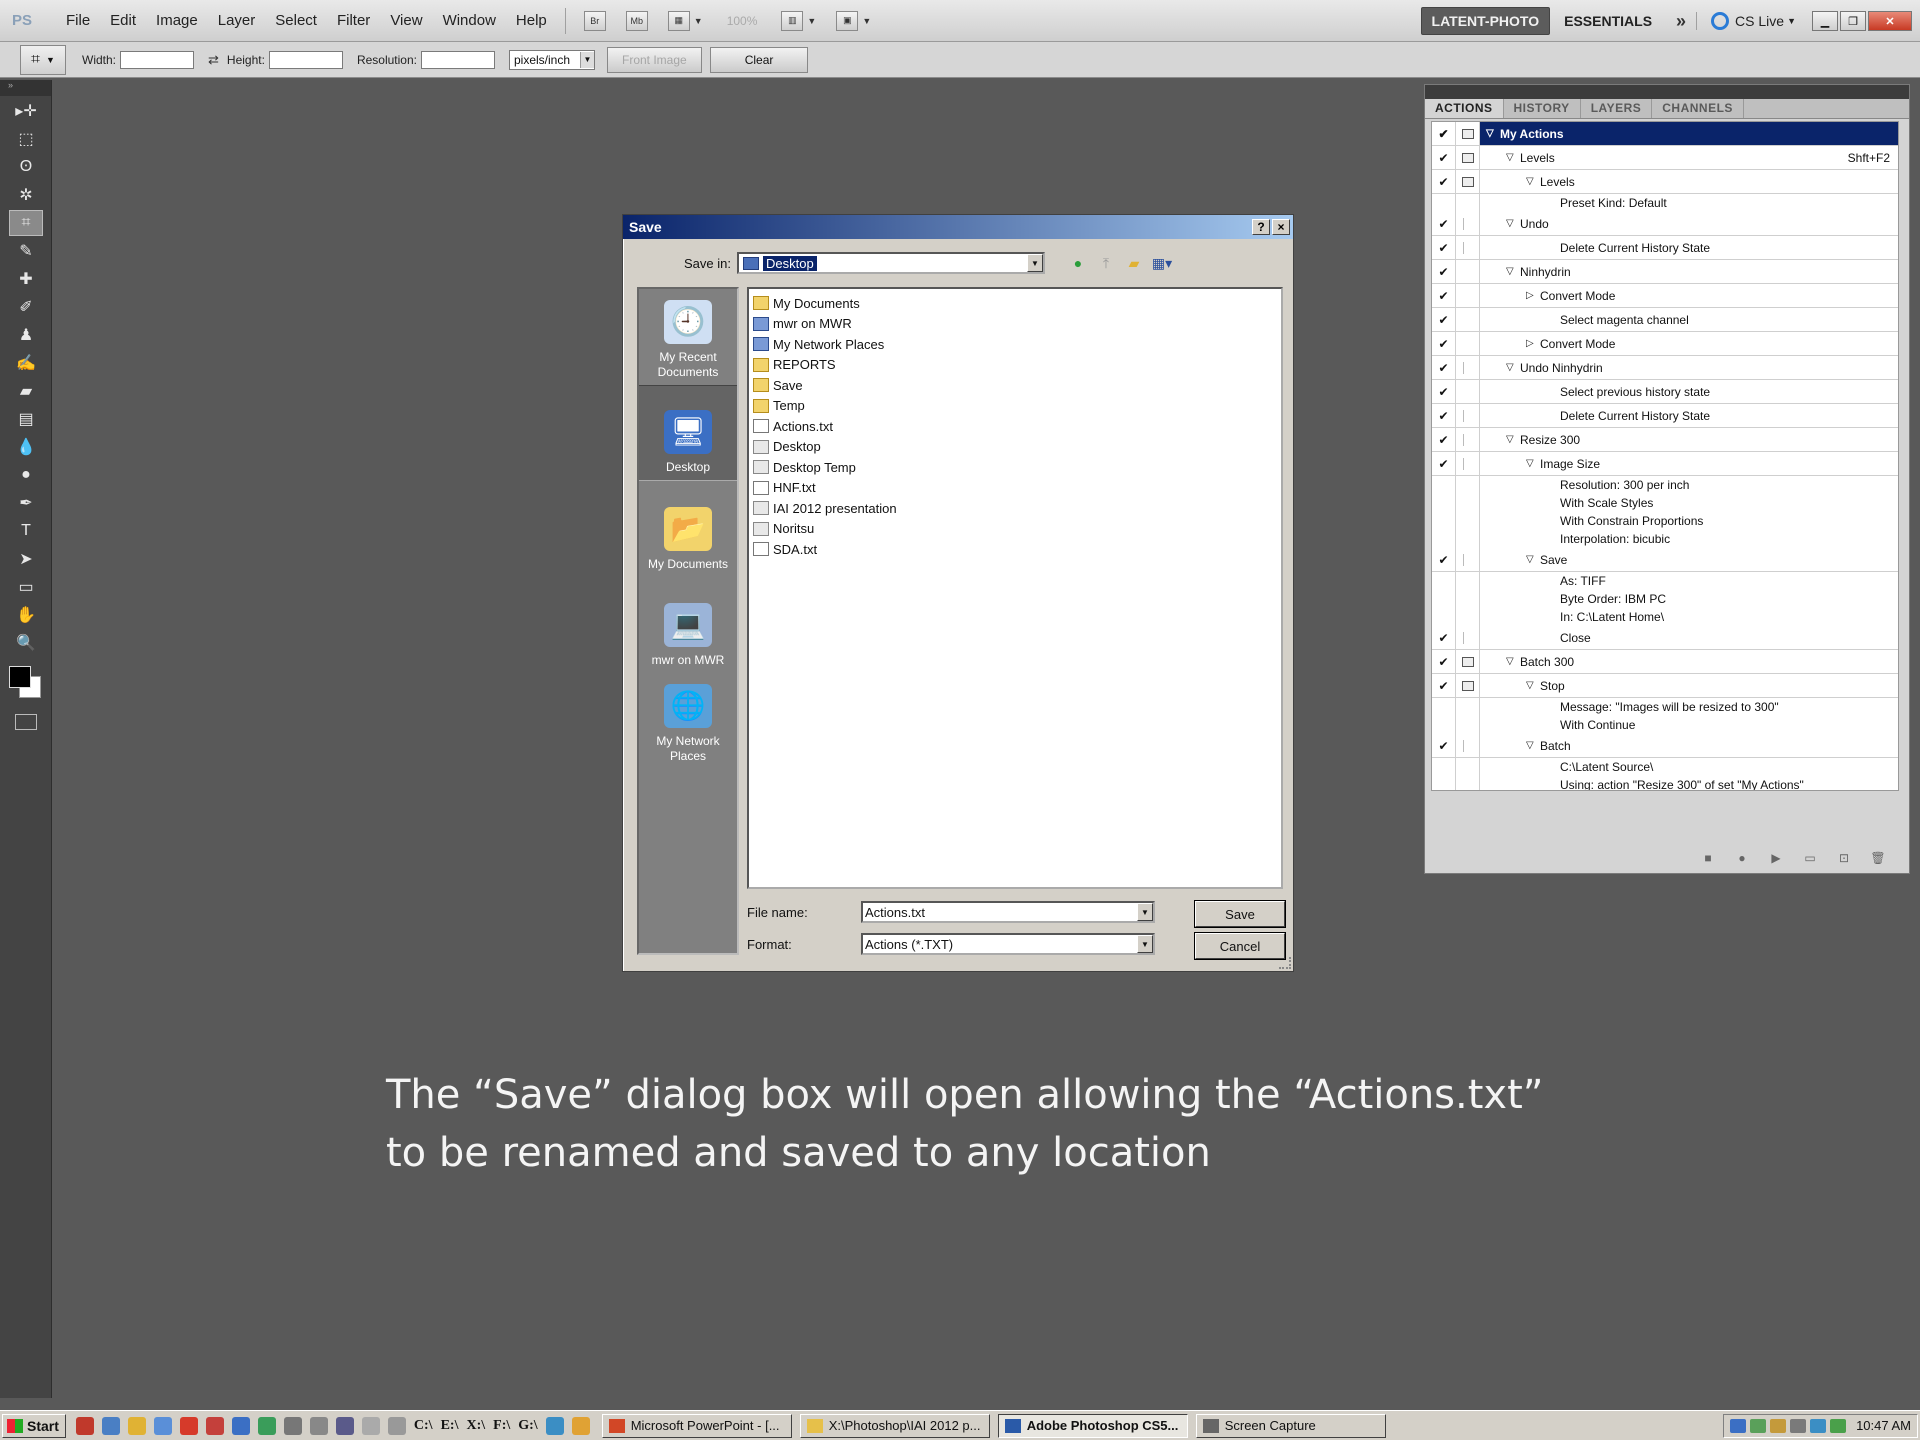 Image resolution: width=1920 pixels, height=1440 pixels. Describe the element at coordinates (1665, 686) in the screenshot. I see `action-row: ✔ ▽ Stop` at that location.